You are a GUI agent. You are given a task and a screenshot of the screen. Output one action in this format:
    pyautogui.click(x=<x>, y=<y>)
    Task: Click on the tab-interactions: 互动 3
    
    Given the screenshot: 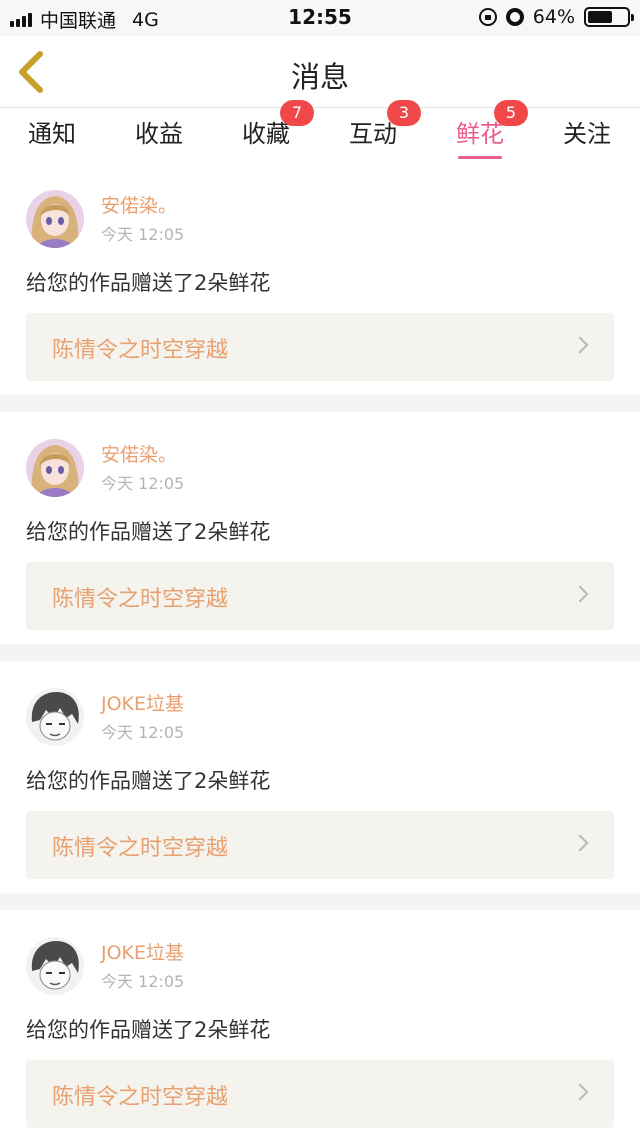 What is the action you would take?
    pyautogui.click(x=377, y=124)
    